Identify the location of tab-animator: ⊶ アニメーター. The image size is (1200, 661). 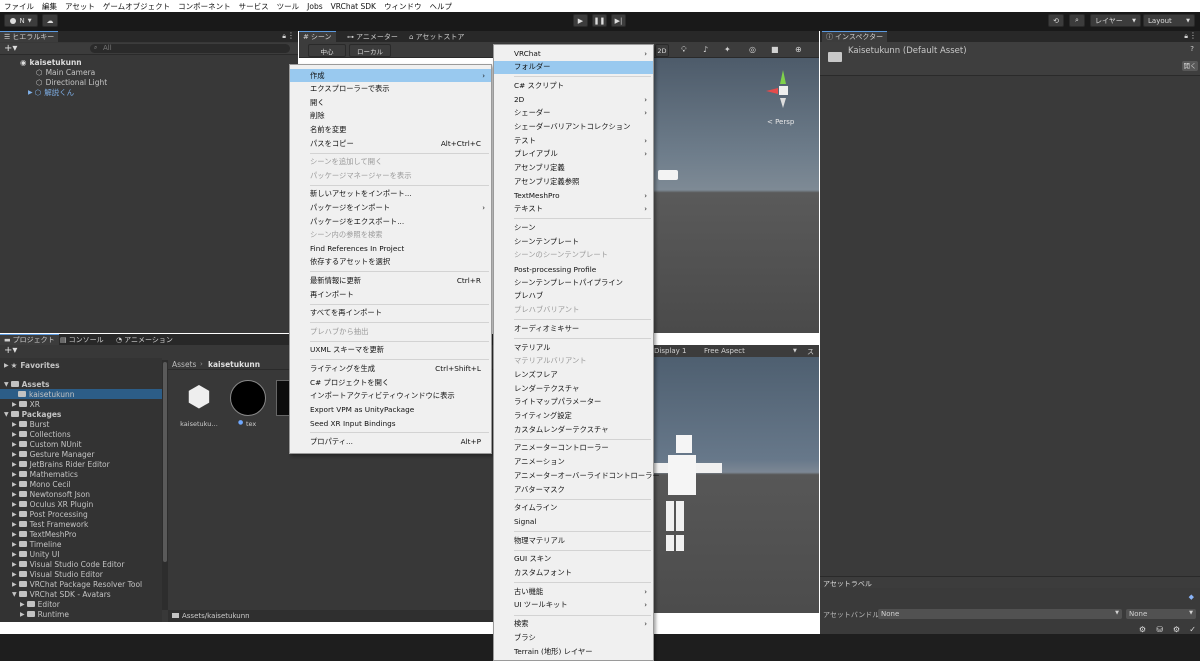
(372, 36).